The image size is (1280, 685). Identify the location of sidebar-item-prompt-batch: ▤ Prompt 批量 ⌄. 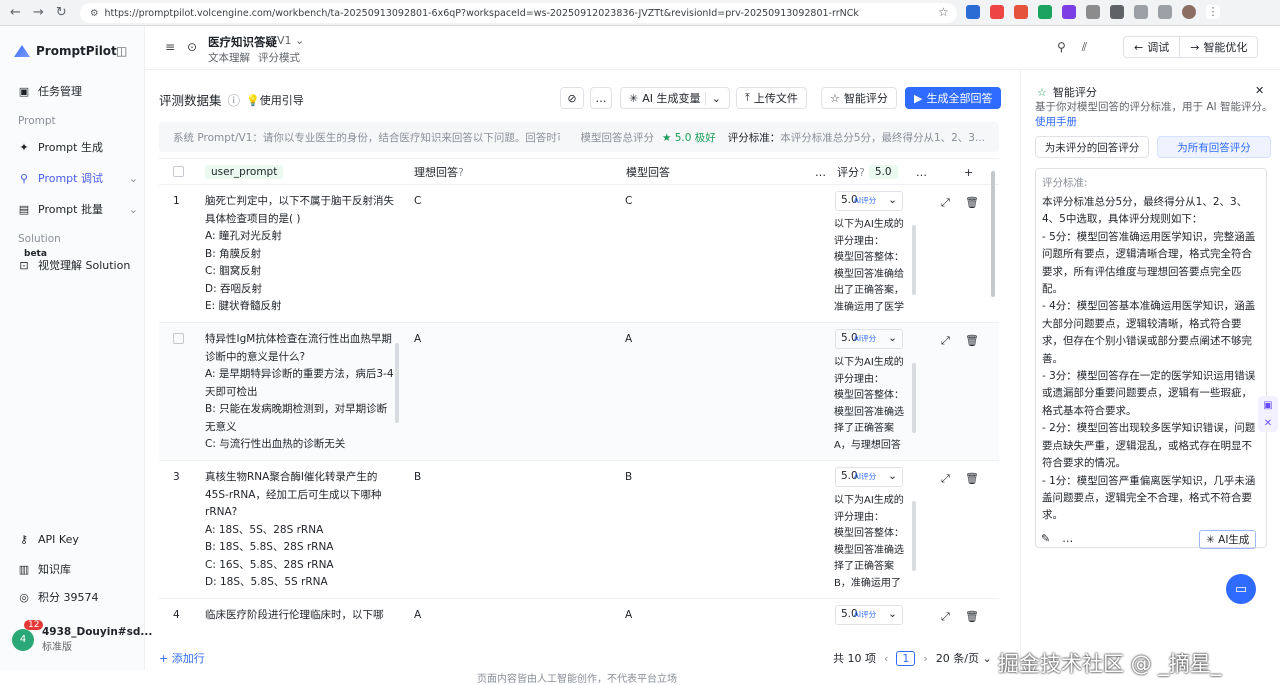
(78, 209).